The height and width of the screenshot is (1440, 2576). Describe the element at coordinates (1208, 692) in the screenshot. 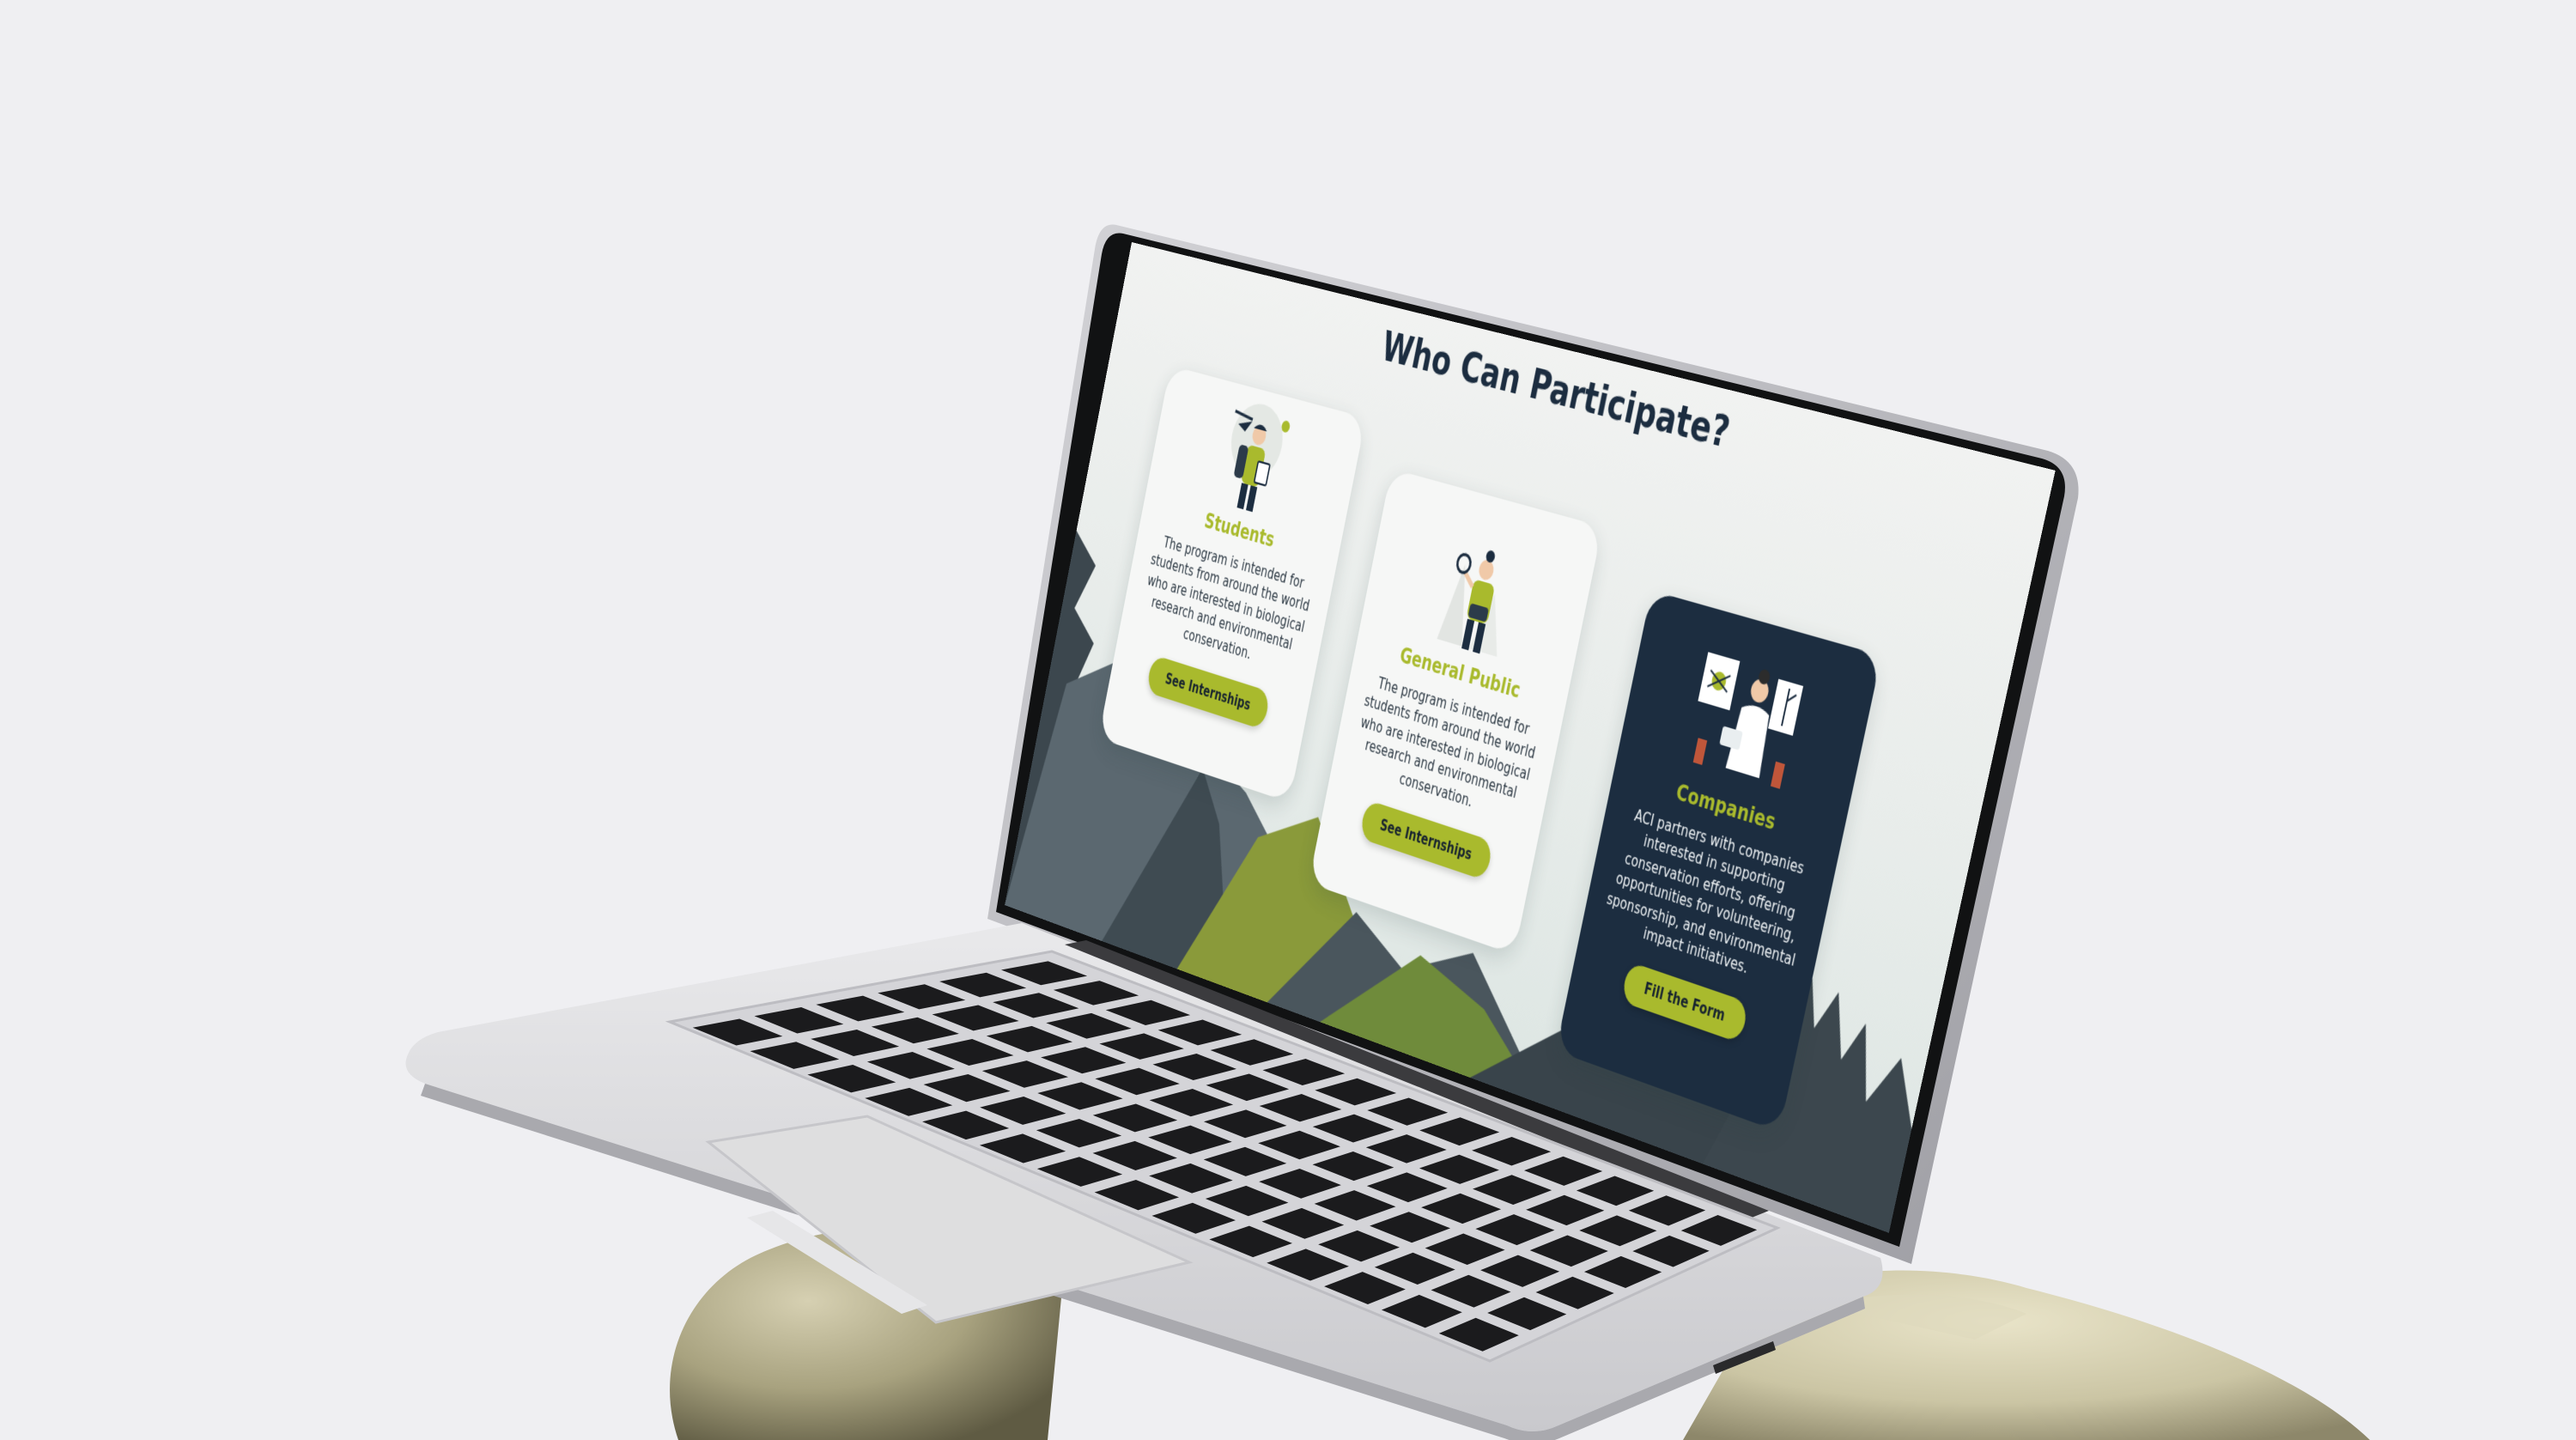

I see `see-internships-button: See Internships` at that location.